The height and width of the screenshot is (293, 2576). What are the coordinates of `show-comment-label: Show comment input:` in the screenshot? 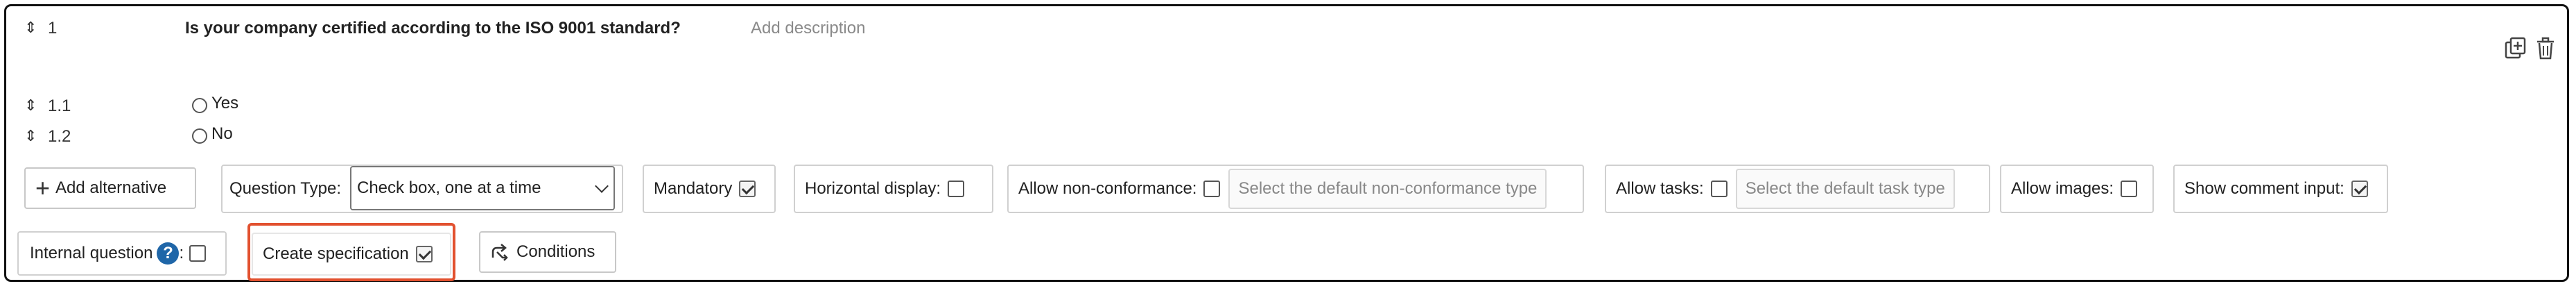 It's located at (2264, 188).